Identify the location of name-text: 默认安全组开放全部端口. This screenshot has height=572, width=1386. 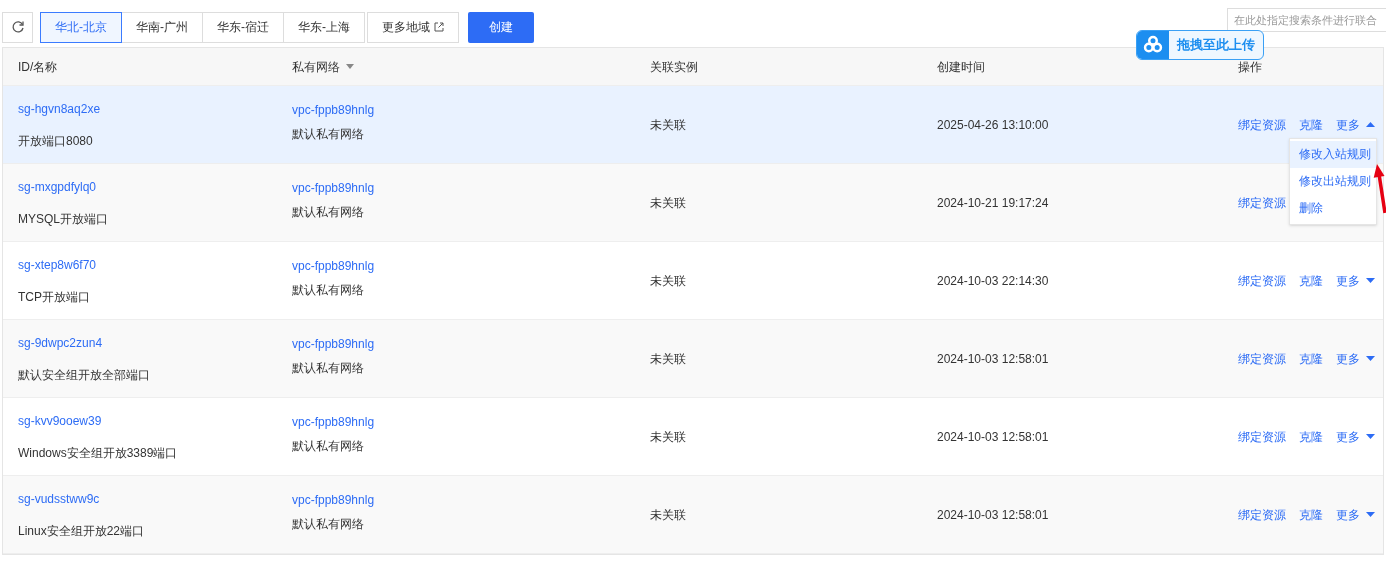
(84, 375).